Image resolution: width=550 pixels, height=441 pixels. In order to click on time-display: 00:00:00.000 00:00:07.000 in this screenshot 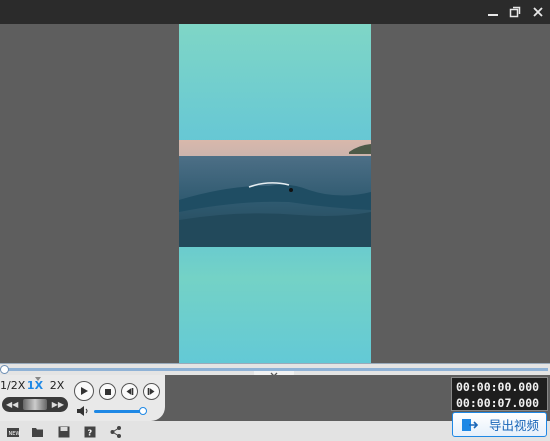, I will do `click(499, 394)`.